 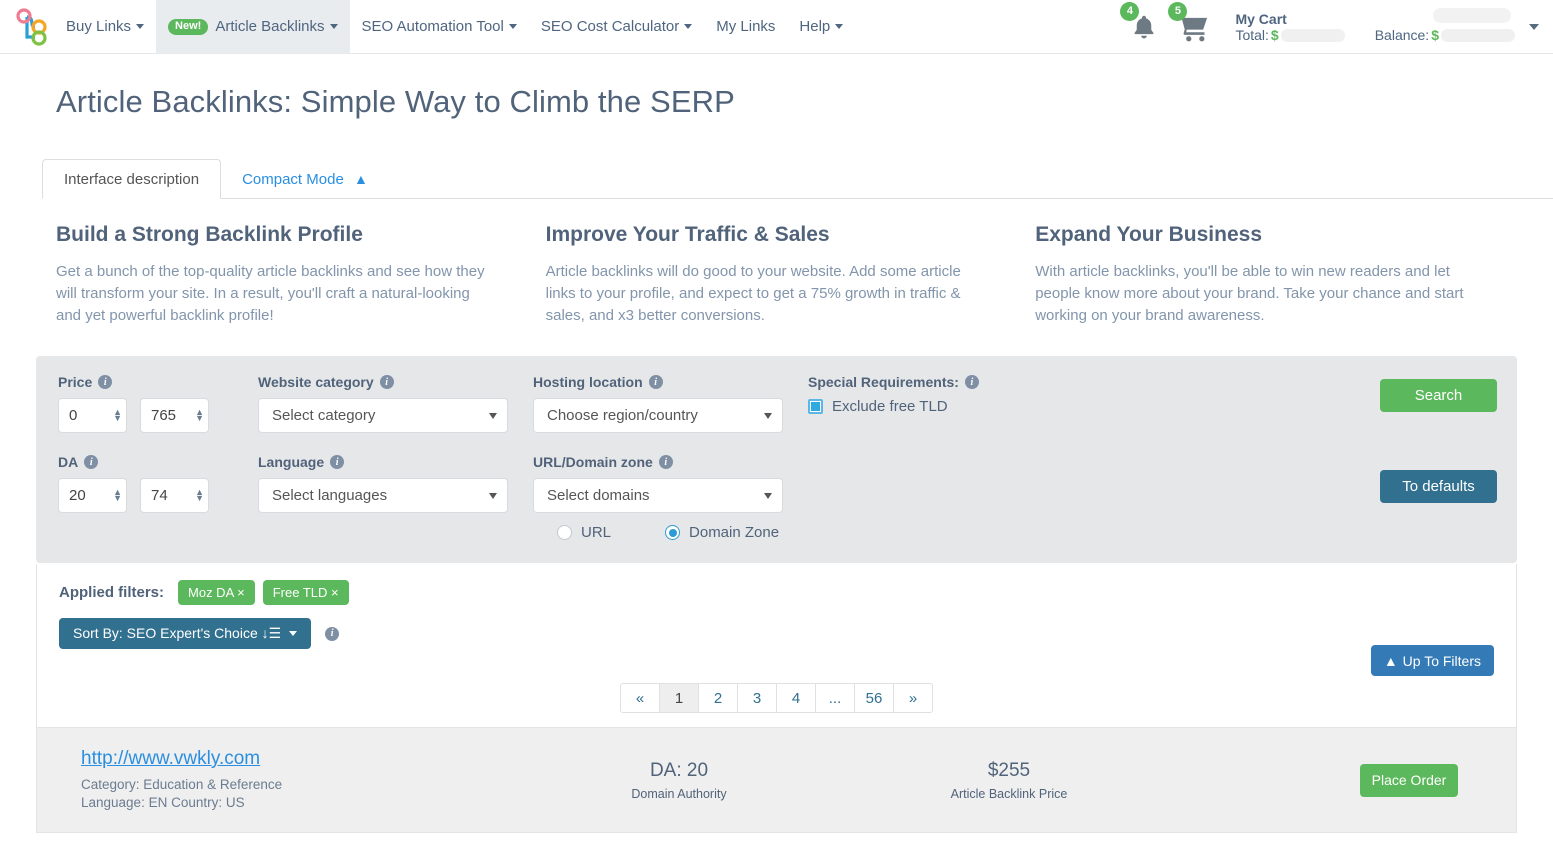 I want to click on da-min-value: 20, so click(x=77, y=495).